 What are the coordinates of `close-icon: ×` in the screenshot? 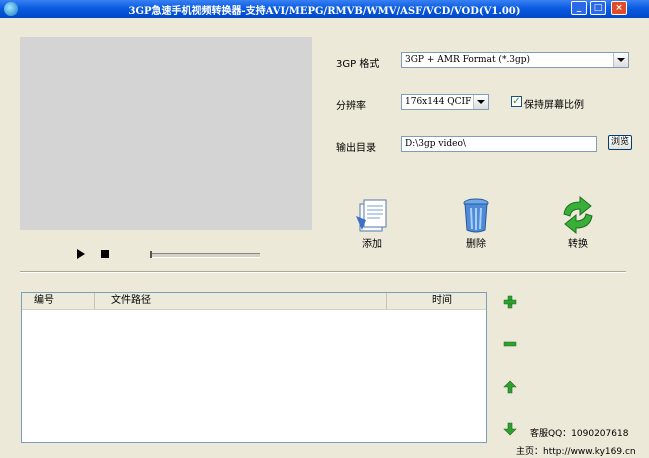 It's located at (619, 8).